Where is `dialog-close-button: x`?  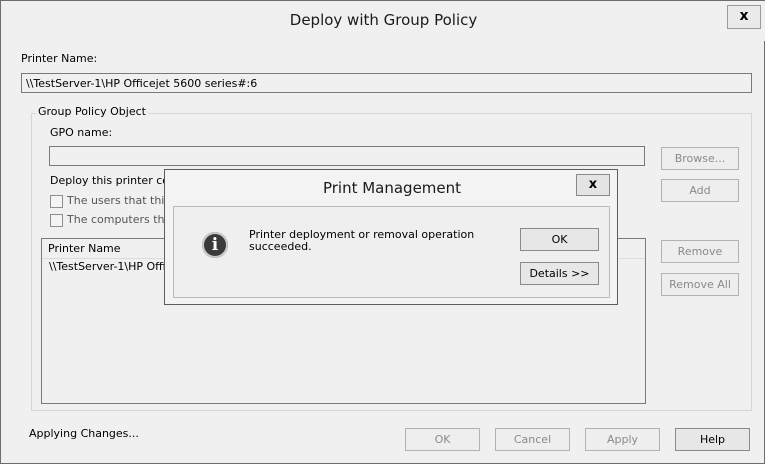 dialog-close-button: x is located at coordinates (593, 185).